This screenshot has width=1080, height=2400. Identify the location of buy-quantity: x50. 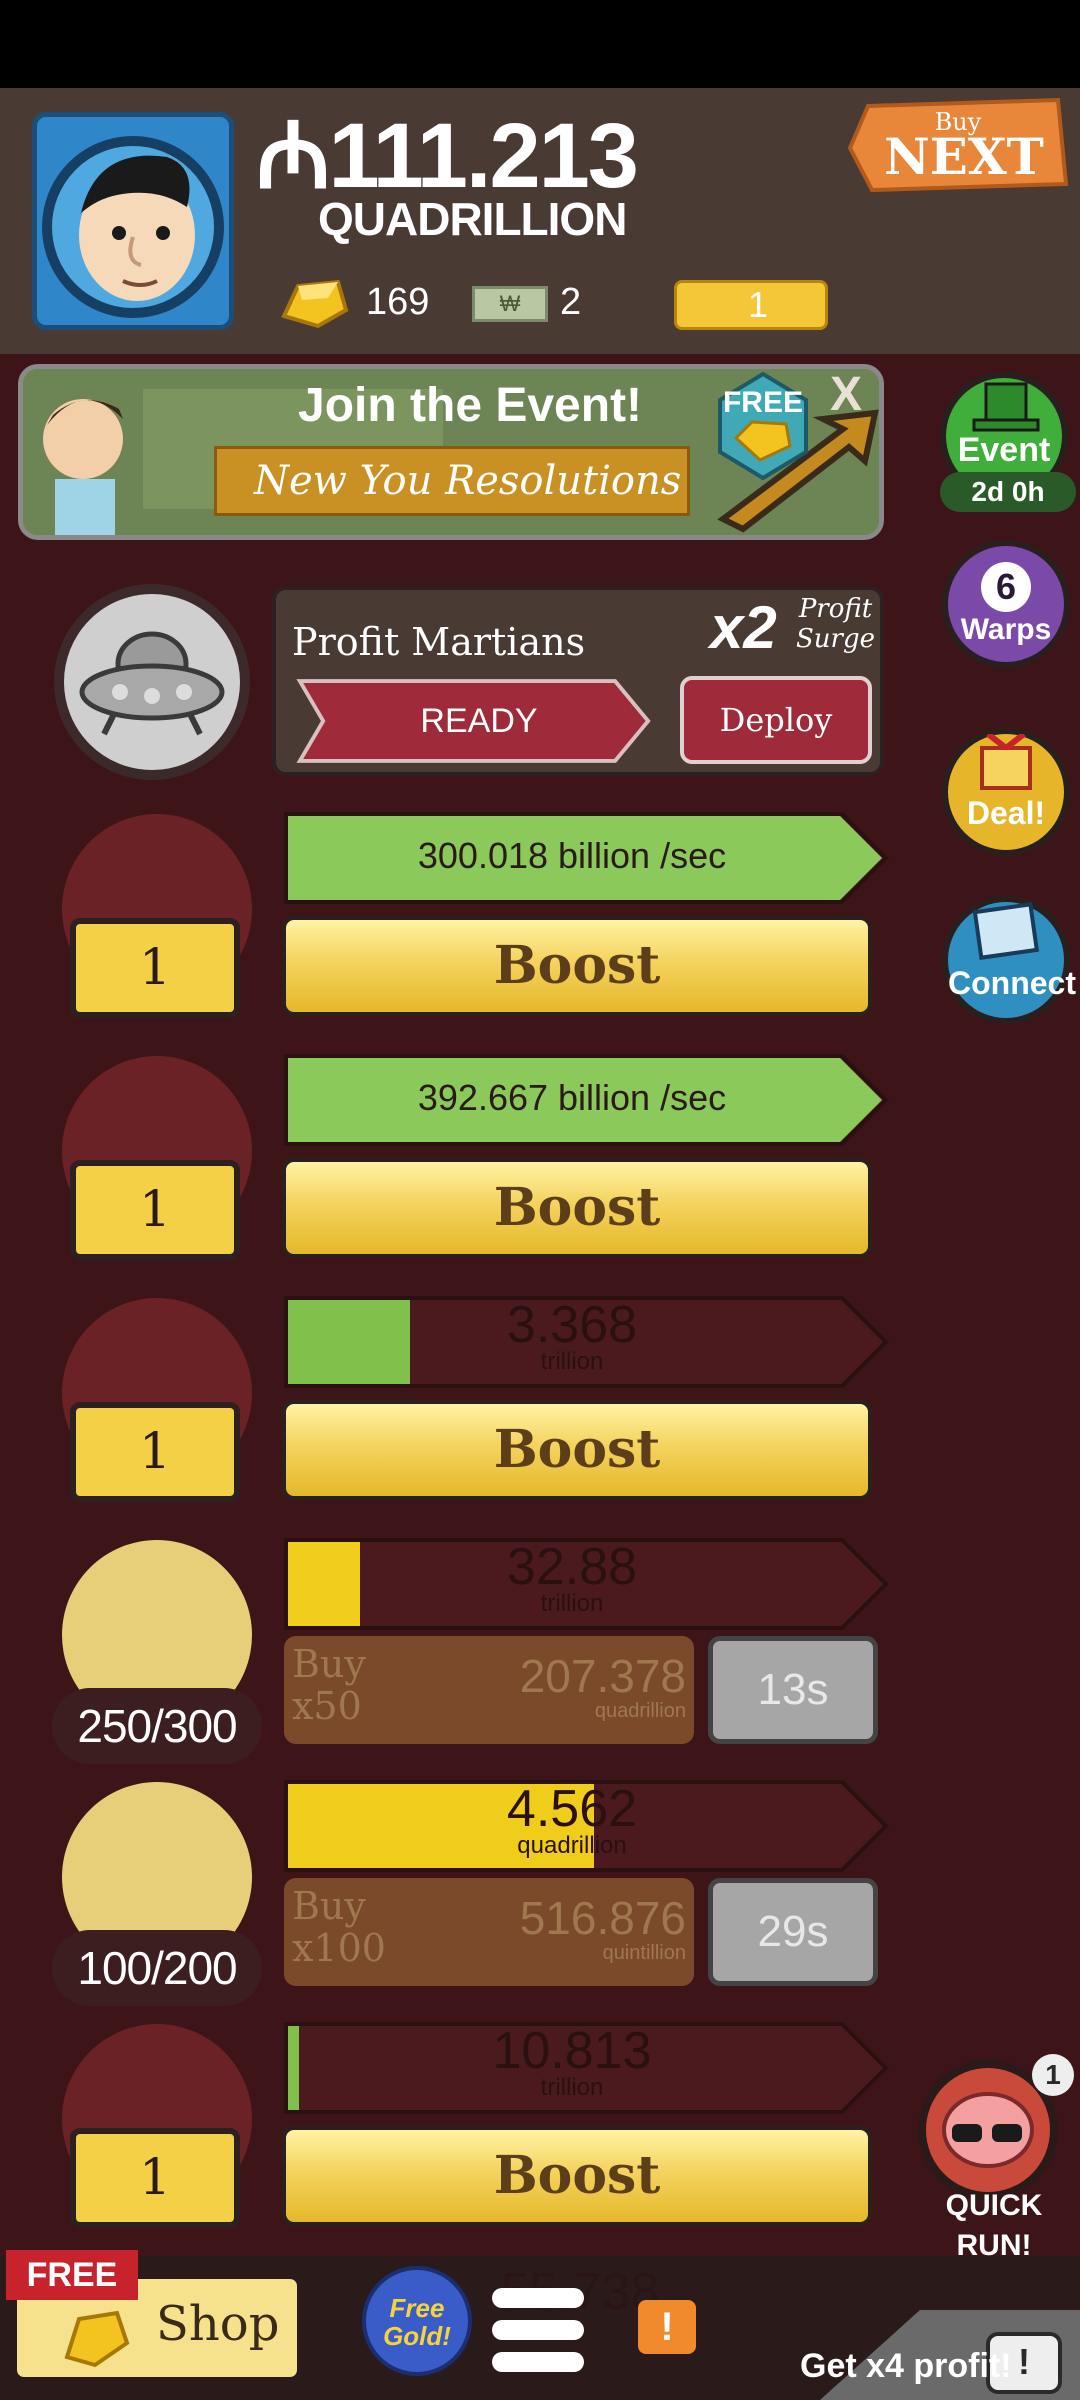
(327, 1706).